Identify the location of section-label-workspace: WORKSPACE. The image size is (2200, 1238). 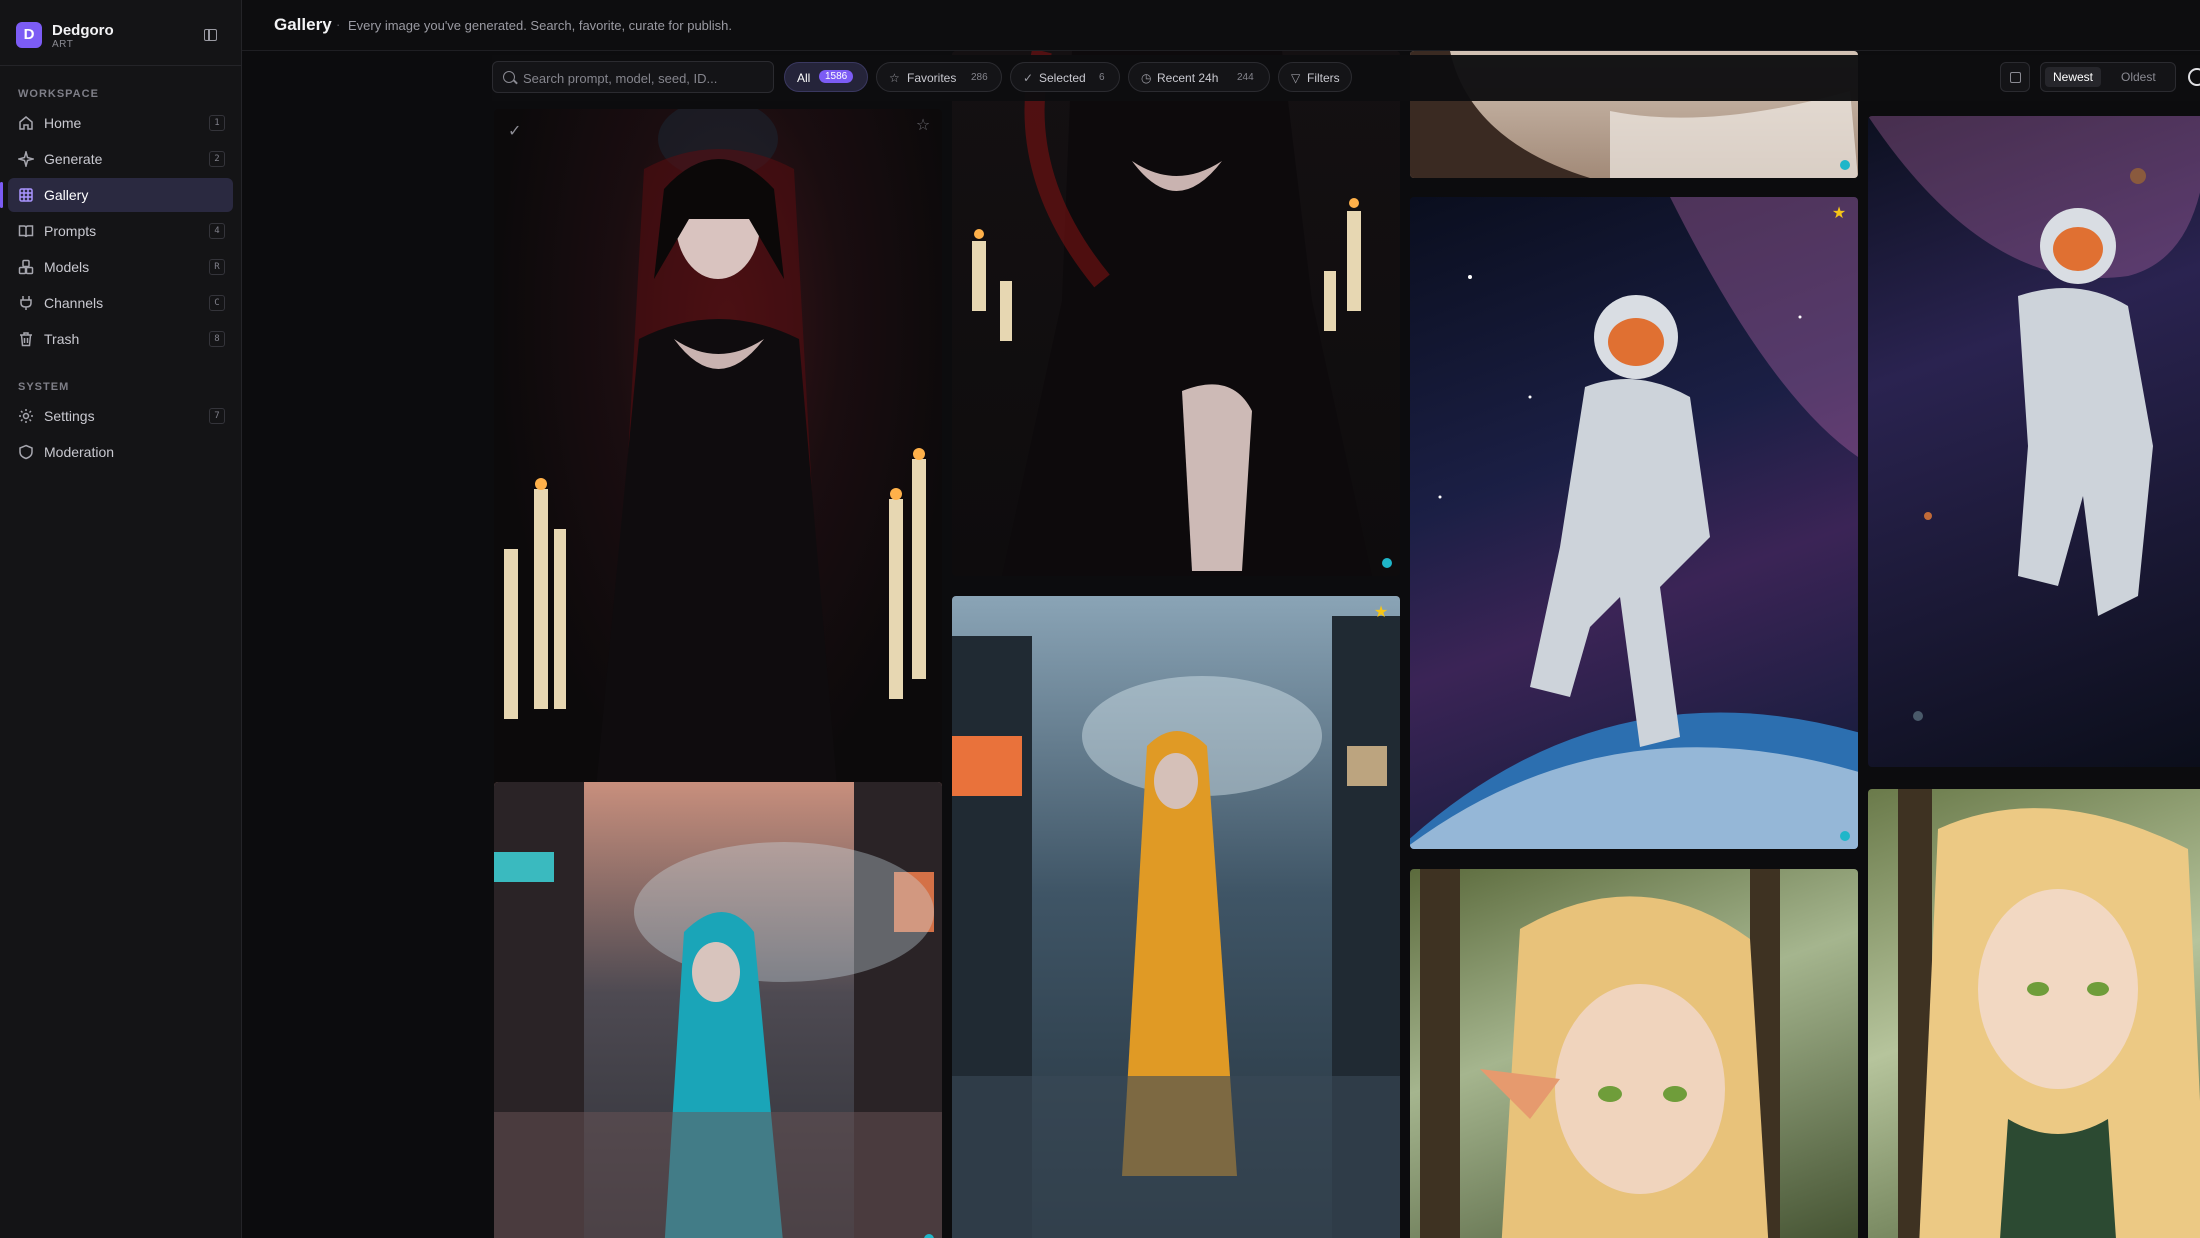
(58, 94).